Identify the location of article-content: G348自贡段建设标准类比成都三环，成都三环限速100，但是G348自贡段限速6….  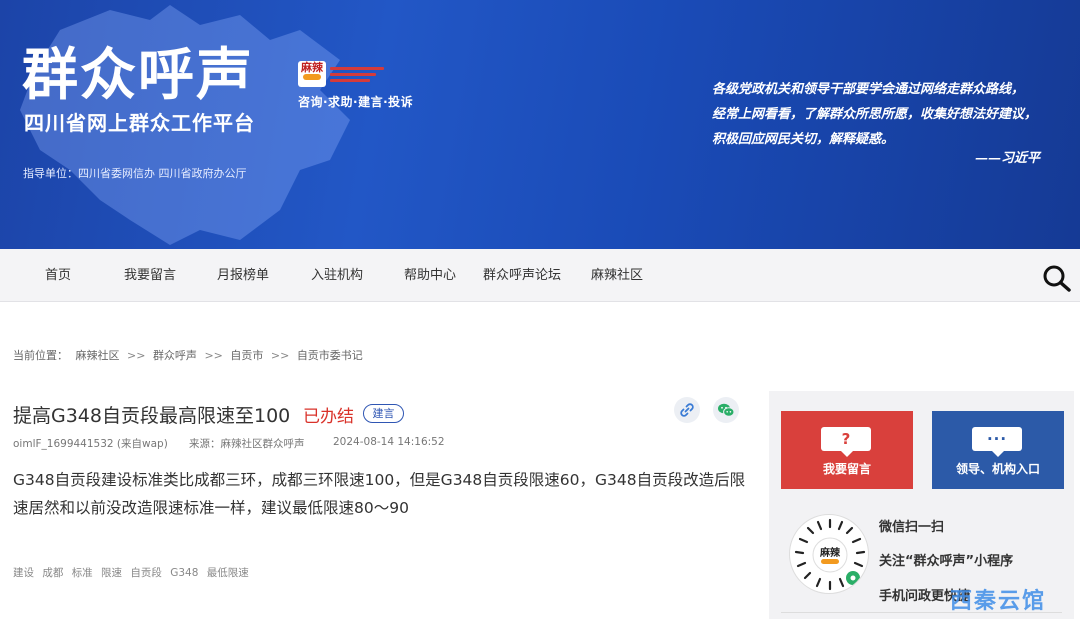
(379, 494).